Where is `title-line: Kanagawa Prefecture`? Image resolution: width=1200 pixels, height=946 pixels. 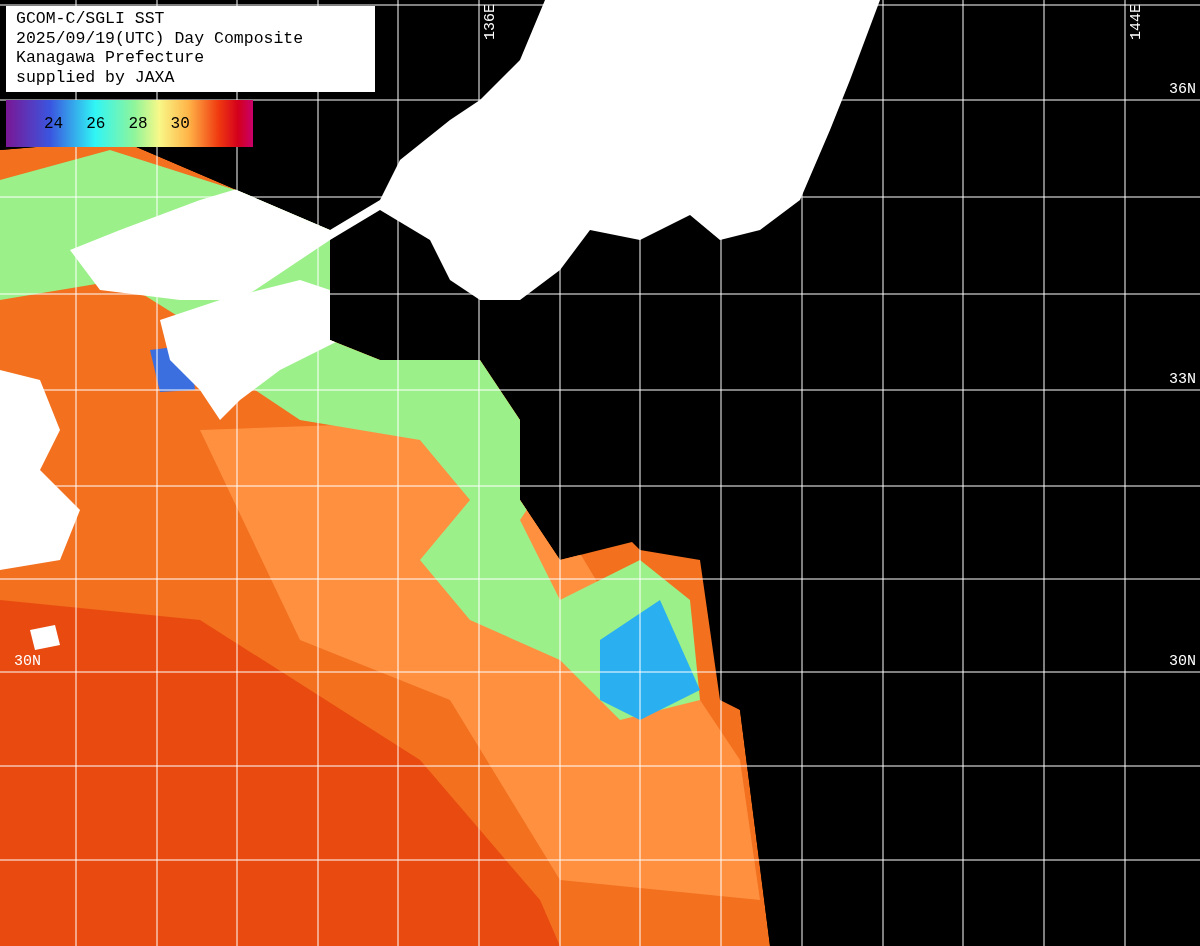
title-line: Kanagawa Prefecture is located at coordinates (111, 58).